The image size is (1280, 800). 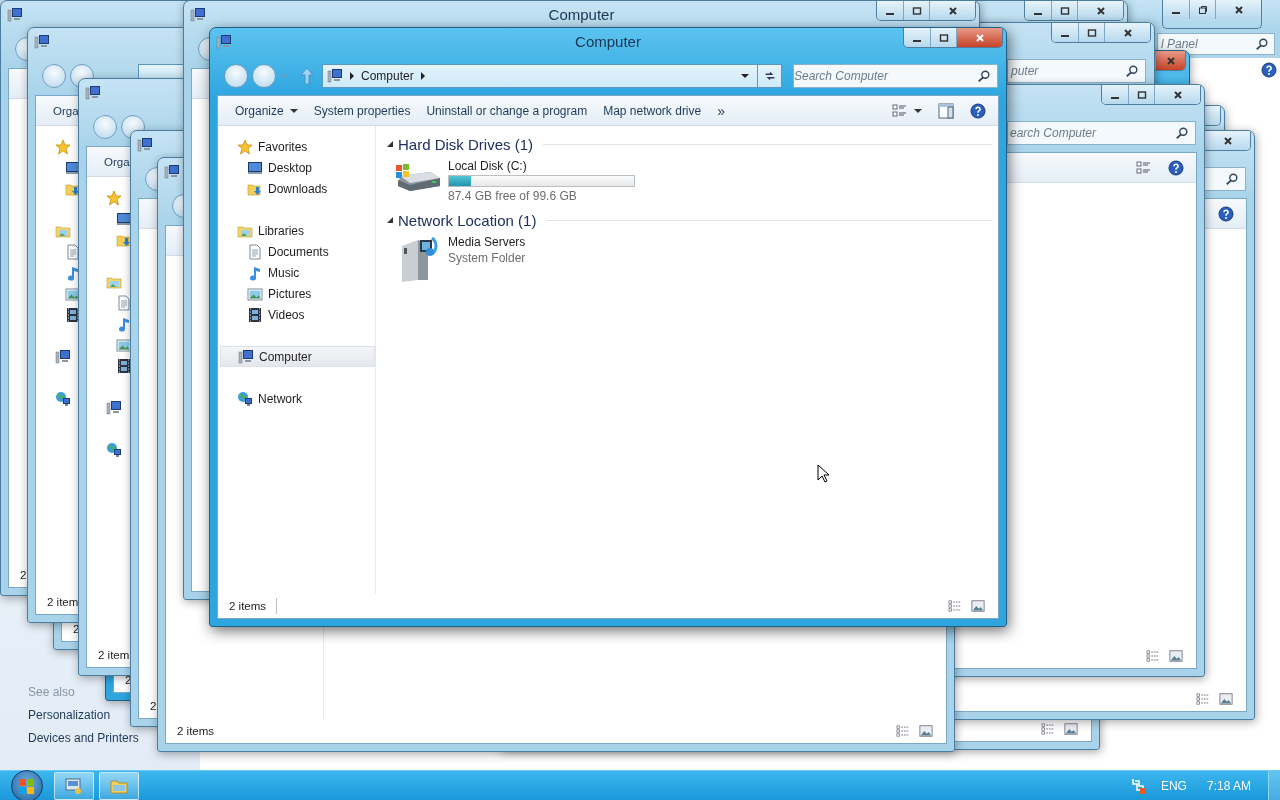 What do you see at coordinates (895, 76) in the screenshot?
I see `search-field: Search Computer` at bounding box center [895, 76].